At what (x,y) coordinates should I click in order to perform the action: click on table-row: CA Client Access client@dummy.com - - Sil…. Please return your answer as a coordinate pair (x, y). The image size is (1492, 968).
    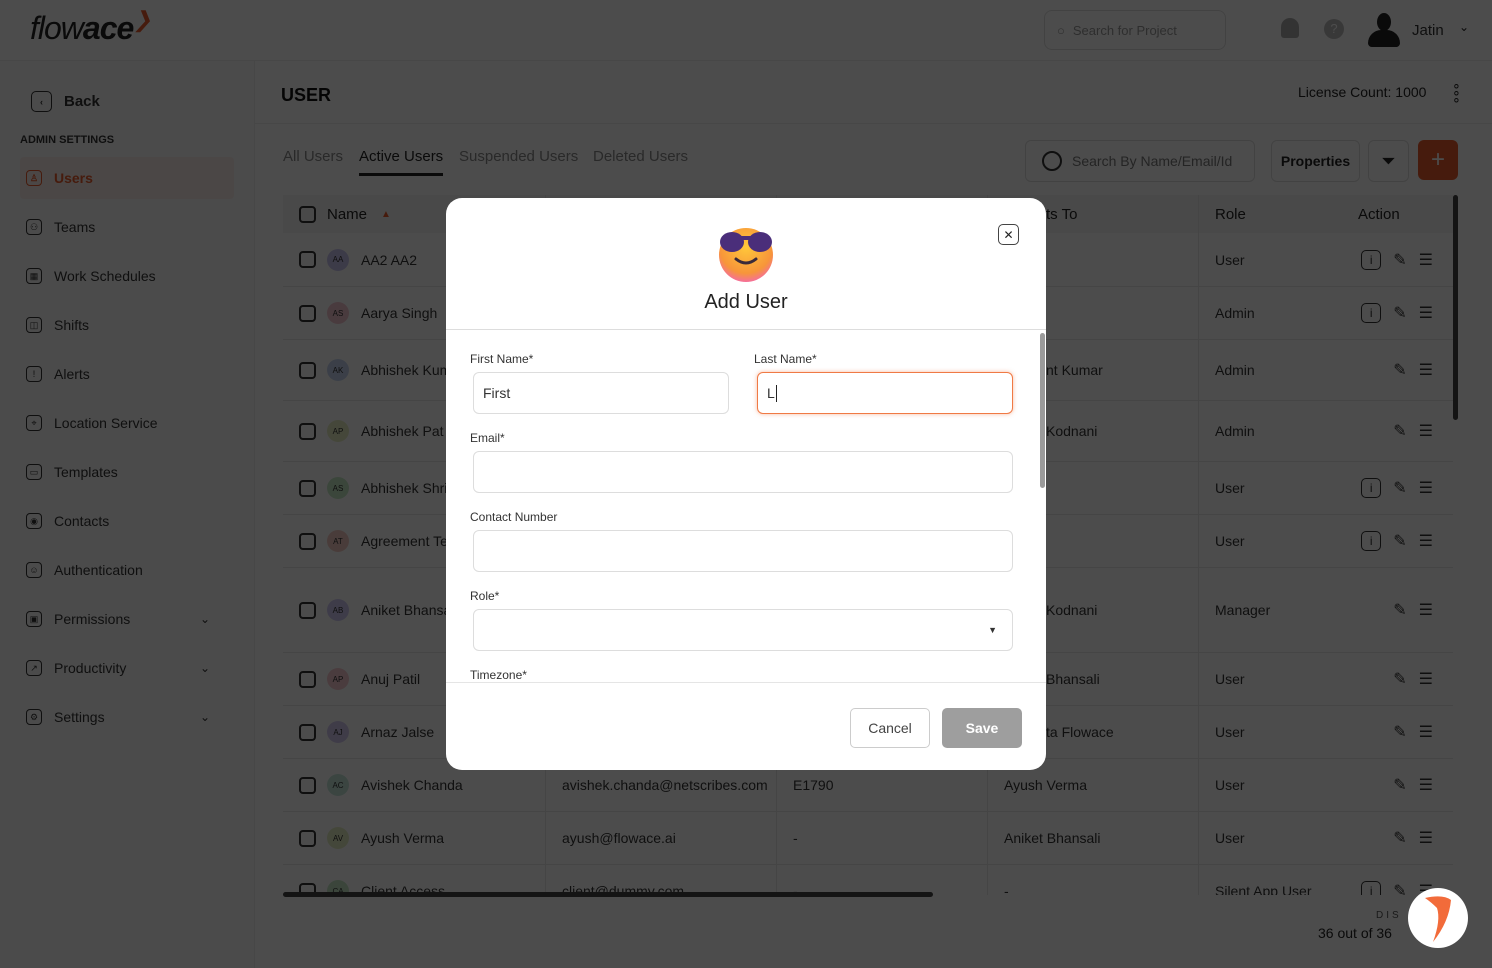
    Looking at the image, I should click on (868, 880).